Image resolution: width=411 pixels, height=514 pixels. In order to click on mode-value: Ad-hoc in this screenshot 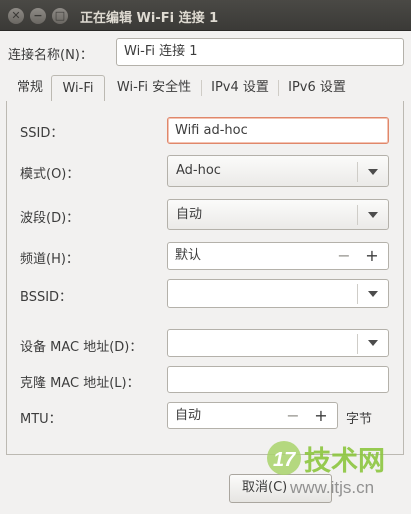, I will do `click(198, 170)`.